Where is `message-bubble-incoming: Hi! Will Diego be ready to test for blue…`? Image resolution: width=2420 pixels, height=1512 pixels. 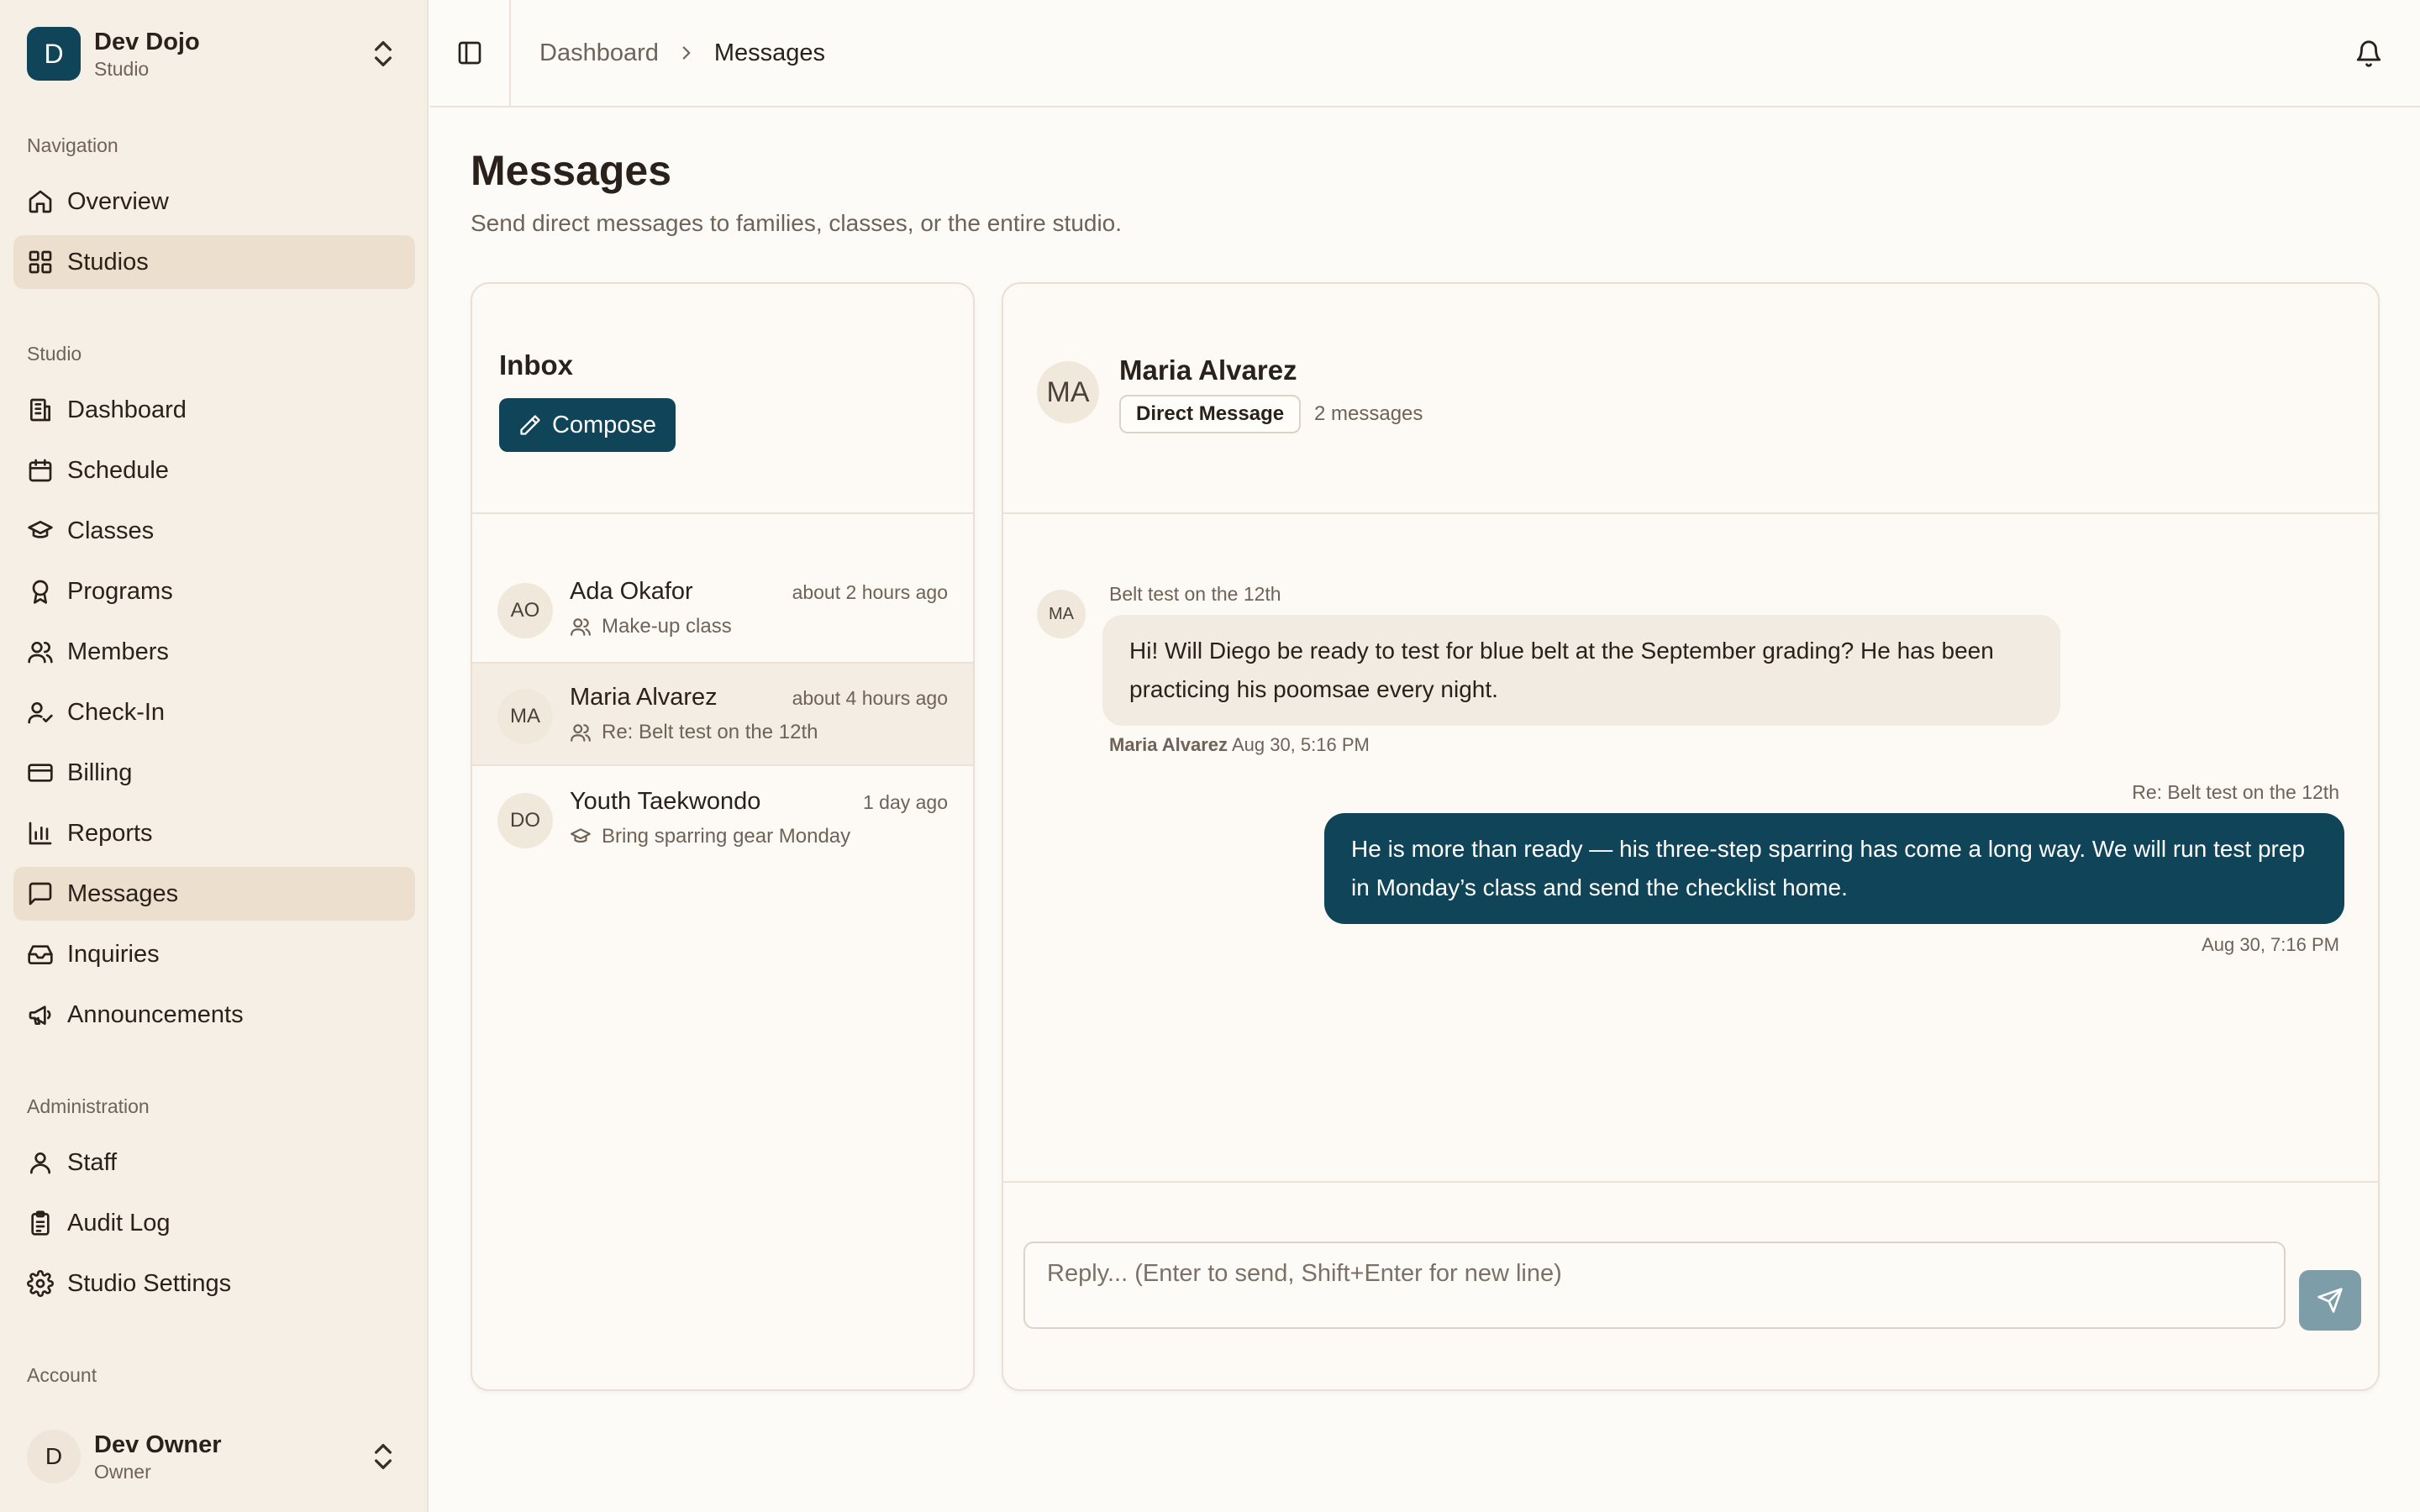
message-bubble-incoming: Hi! Will Diego be ready to test for blue… is located at coordinates (1581, 670).